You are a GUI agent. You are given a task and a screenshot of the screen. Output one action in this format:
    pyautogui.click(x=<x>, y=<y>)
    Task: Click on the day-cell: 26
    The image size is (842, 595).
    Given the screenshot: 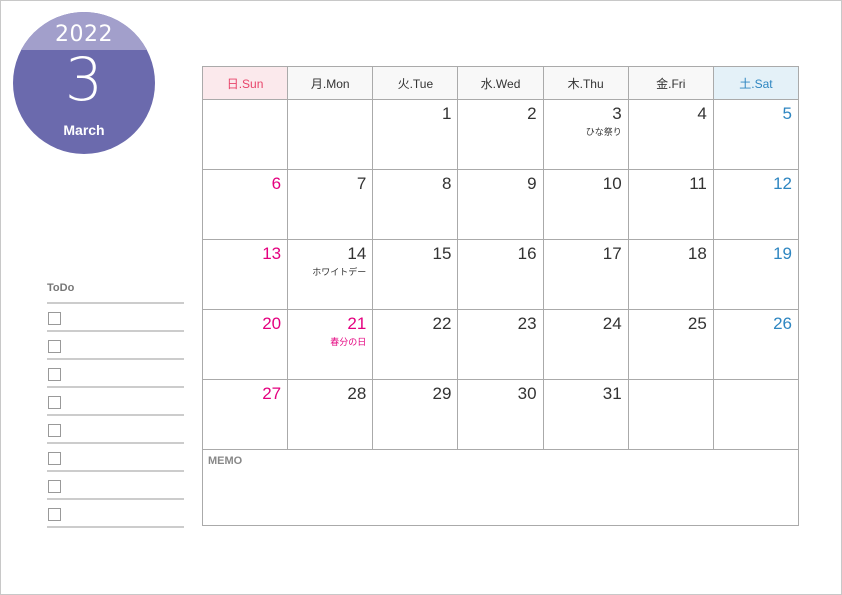 What is the action you would take?
    pyautogui.click(x=756, y=344)
    